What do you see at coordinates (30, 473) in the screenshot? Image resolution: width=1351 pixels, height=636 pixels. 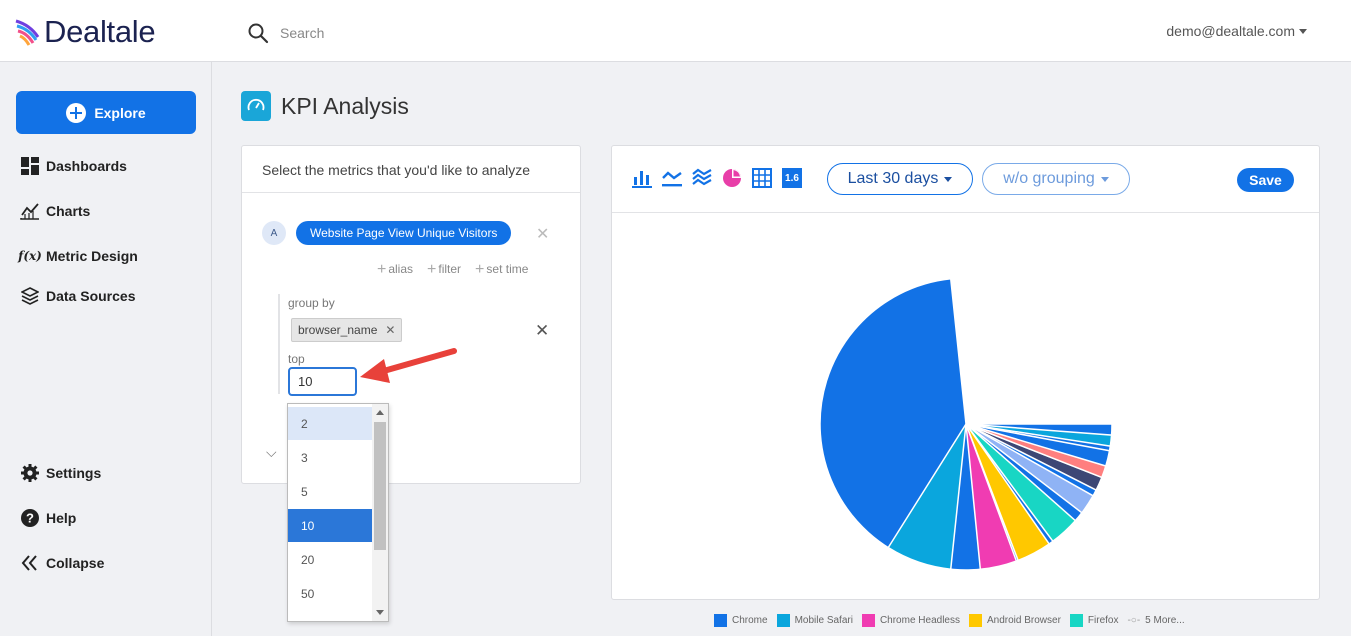 I see `gear-icon` at bounding box center [30, 473].